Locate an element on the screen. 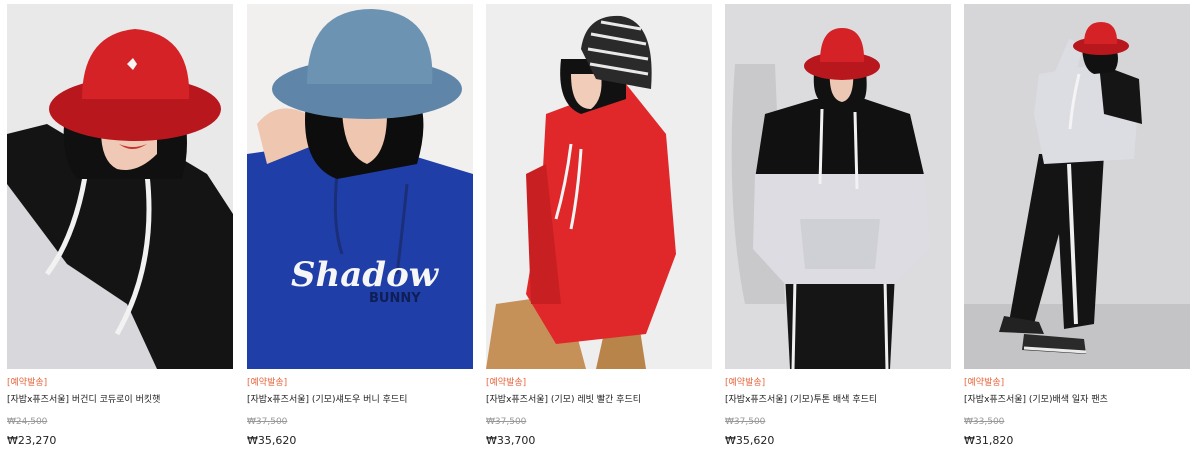  sale-price: ₩31,820 is located at coordinates (989, 440).